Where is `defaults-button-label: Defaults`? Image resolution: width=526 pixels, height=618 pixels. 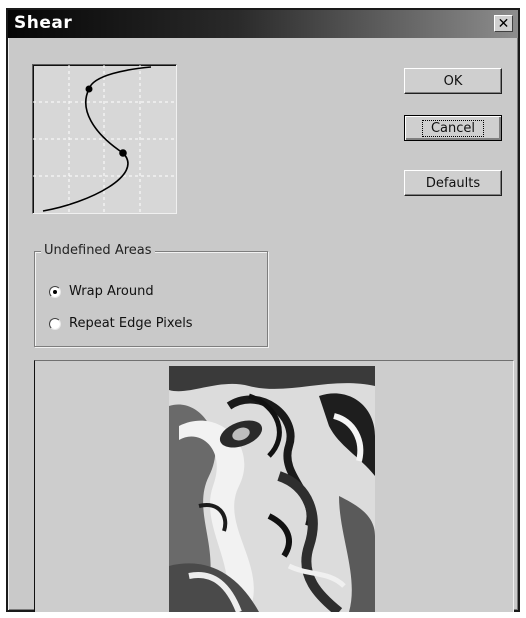 defaults-button-label: Defaults is located at coordinates (453, 183).